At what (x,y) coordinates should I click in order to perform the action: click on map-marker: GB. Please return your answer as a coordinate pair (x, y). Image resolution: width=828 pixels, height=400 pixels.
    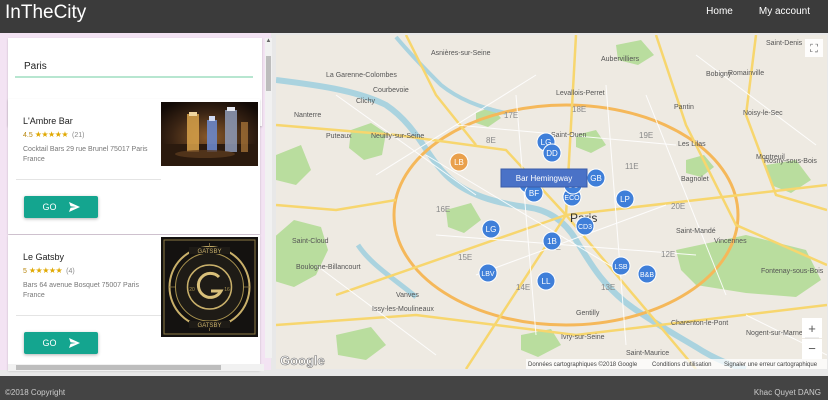
    Looking at the image, I should click on (596, 178).